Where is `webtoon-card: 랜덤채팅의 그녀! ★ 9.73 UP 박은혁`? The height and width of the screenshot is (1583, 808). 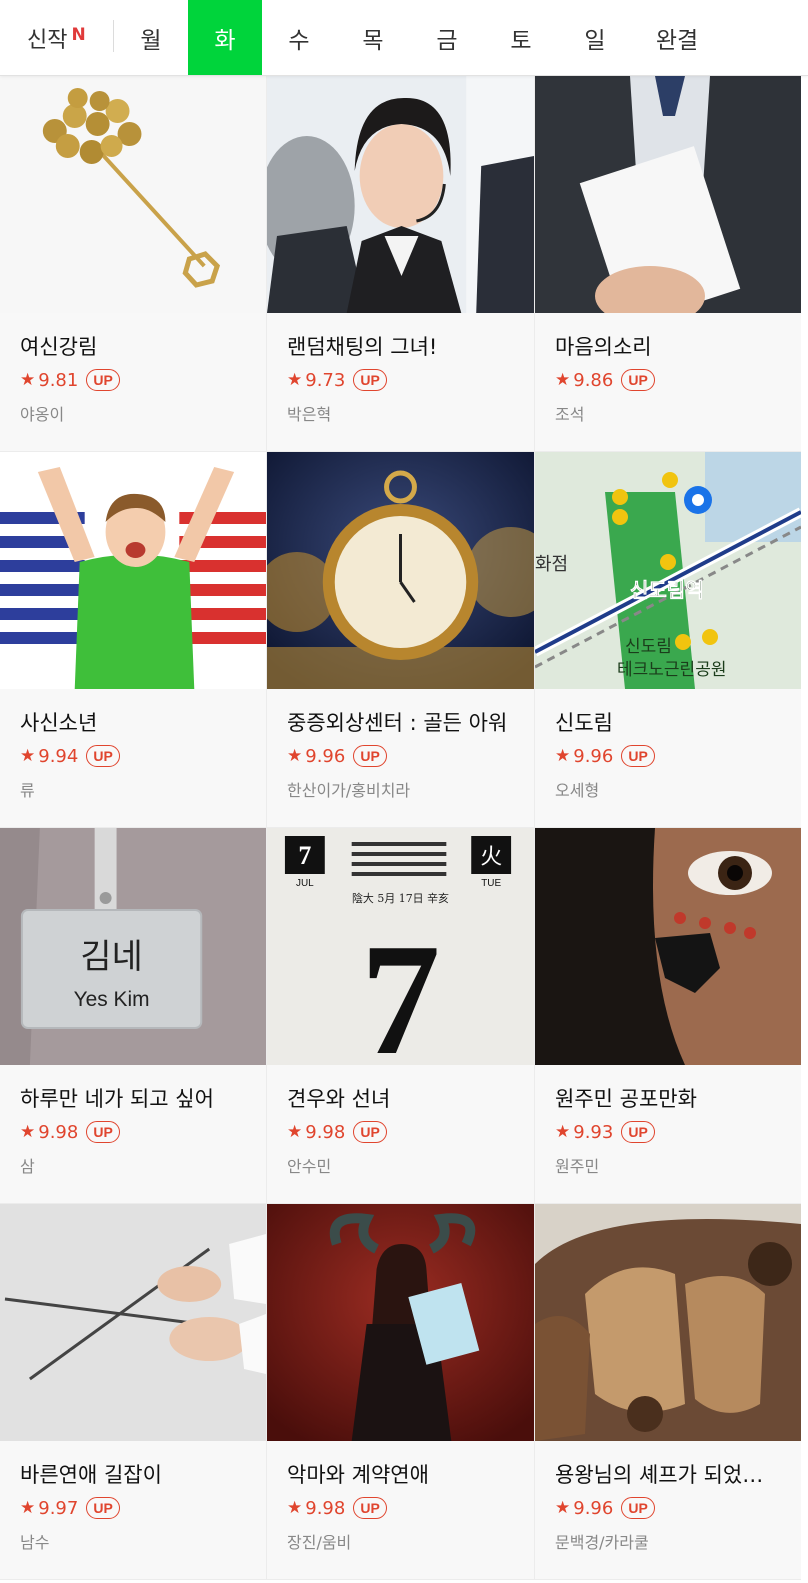
webtoon-card: 랜덤채팅의 그녀! ★ 9.73 UP 박은혁 is located at coordinates (401, 264).